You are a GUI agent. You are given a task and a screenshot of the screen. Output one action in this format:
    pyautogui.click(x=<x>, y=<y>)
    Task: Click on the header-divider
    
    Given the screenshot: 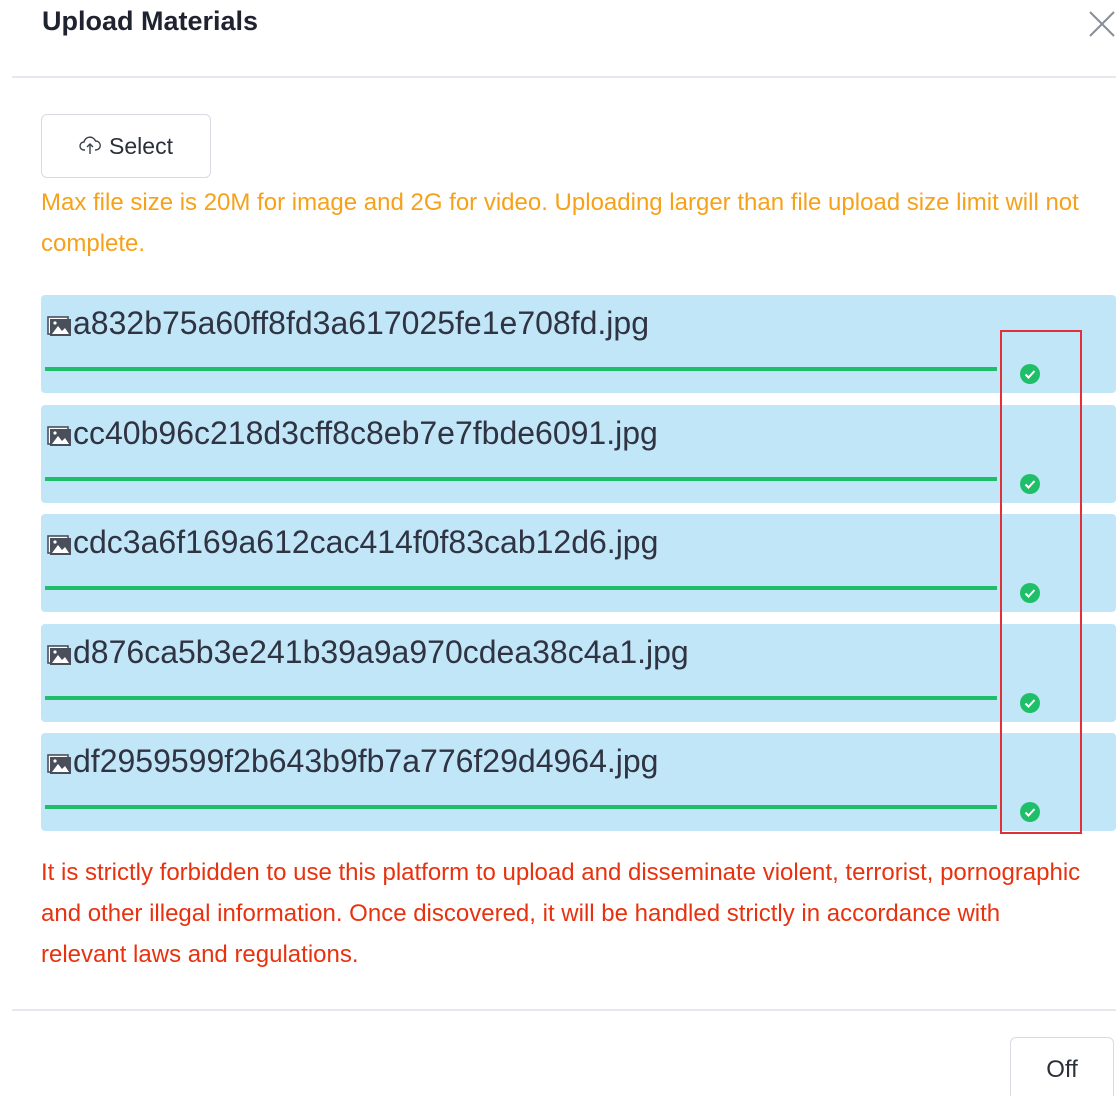 What is the action you would take?
    pyautogui.click(x=564, y=77)
    